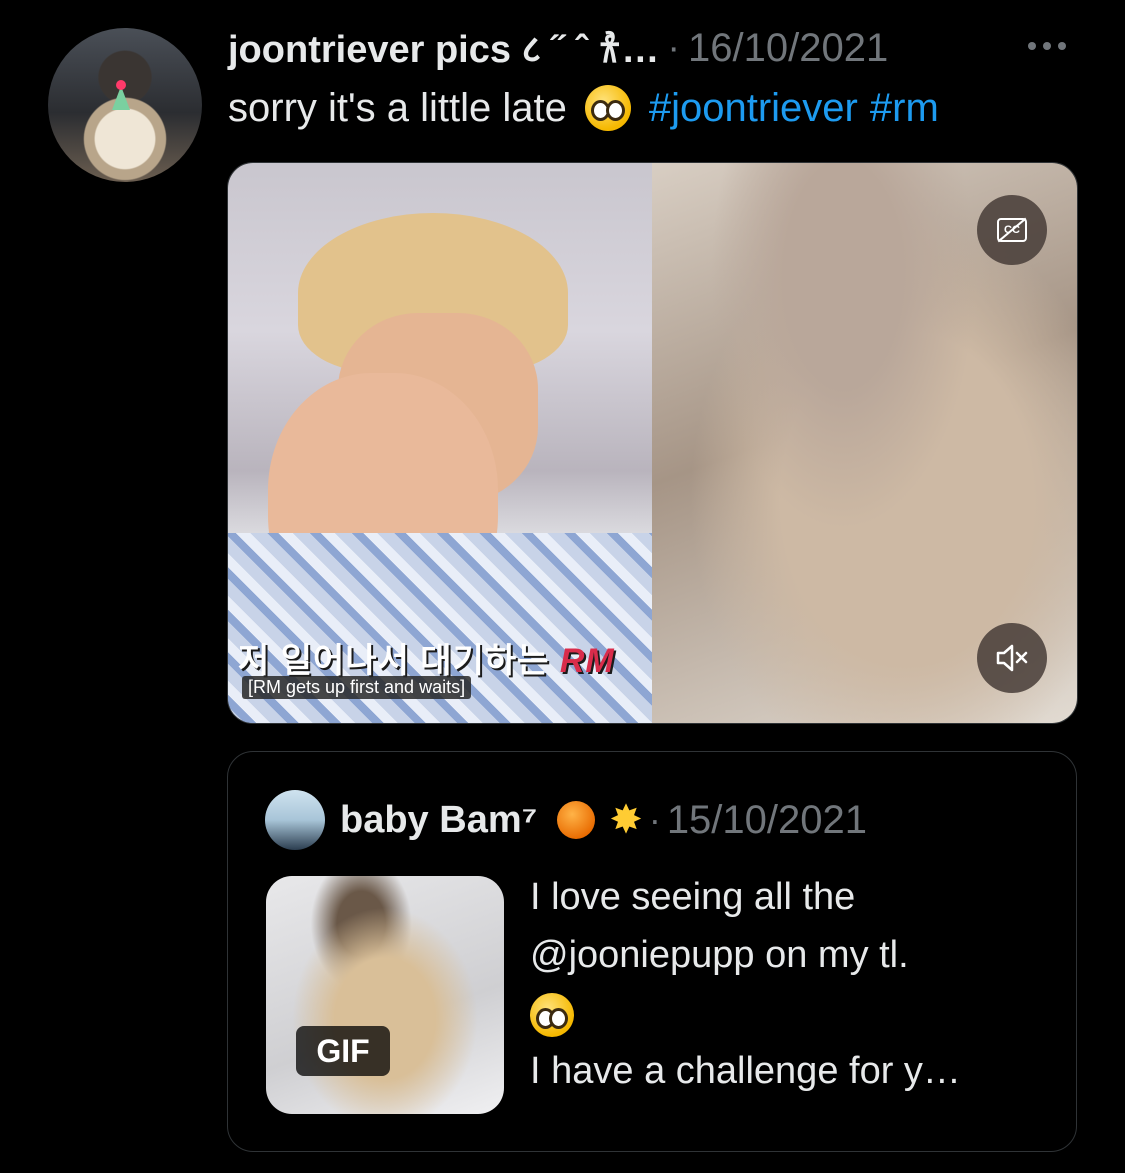 This screenshot has width=1125, height=1173. Describe the element at coordinates (1012, 658) in the screenshot. I see `speaker-muted-icon` at that location.